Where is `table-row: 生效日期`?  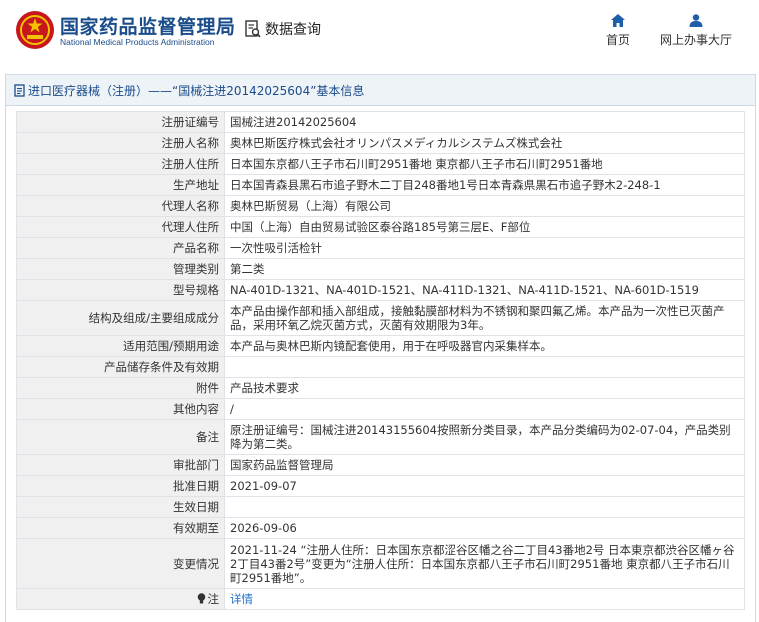 table-row: 生效日期 is located at coordinates (380, 507).